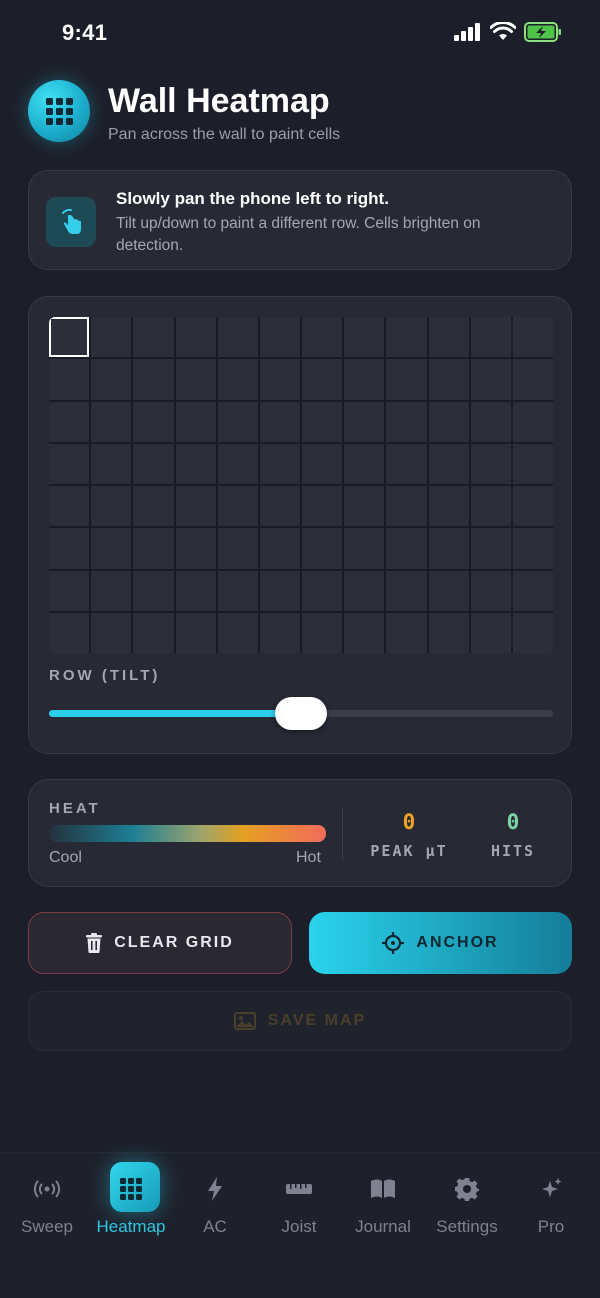 The image size is (600, 1298). What do you see at coordinates (215, 1226) in the screenshot?
I see `tab-label: AC` at bounding box center [215, 1226].